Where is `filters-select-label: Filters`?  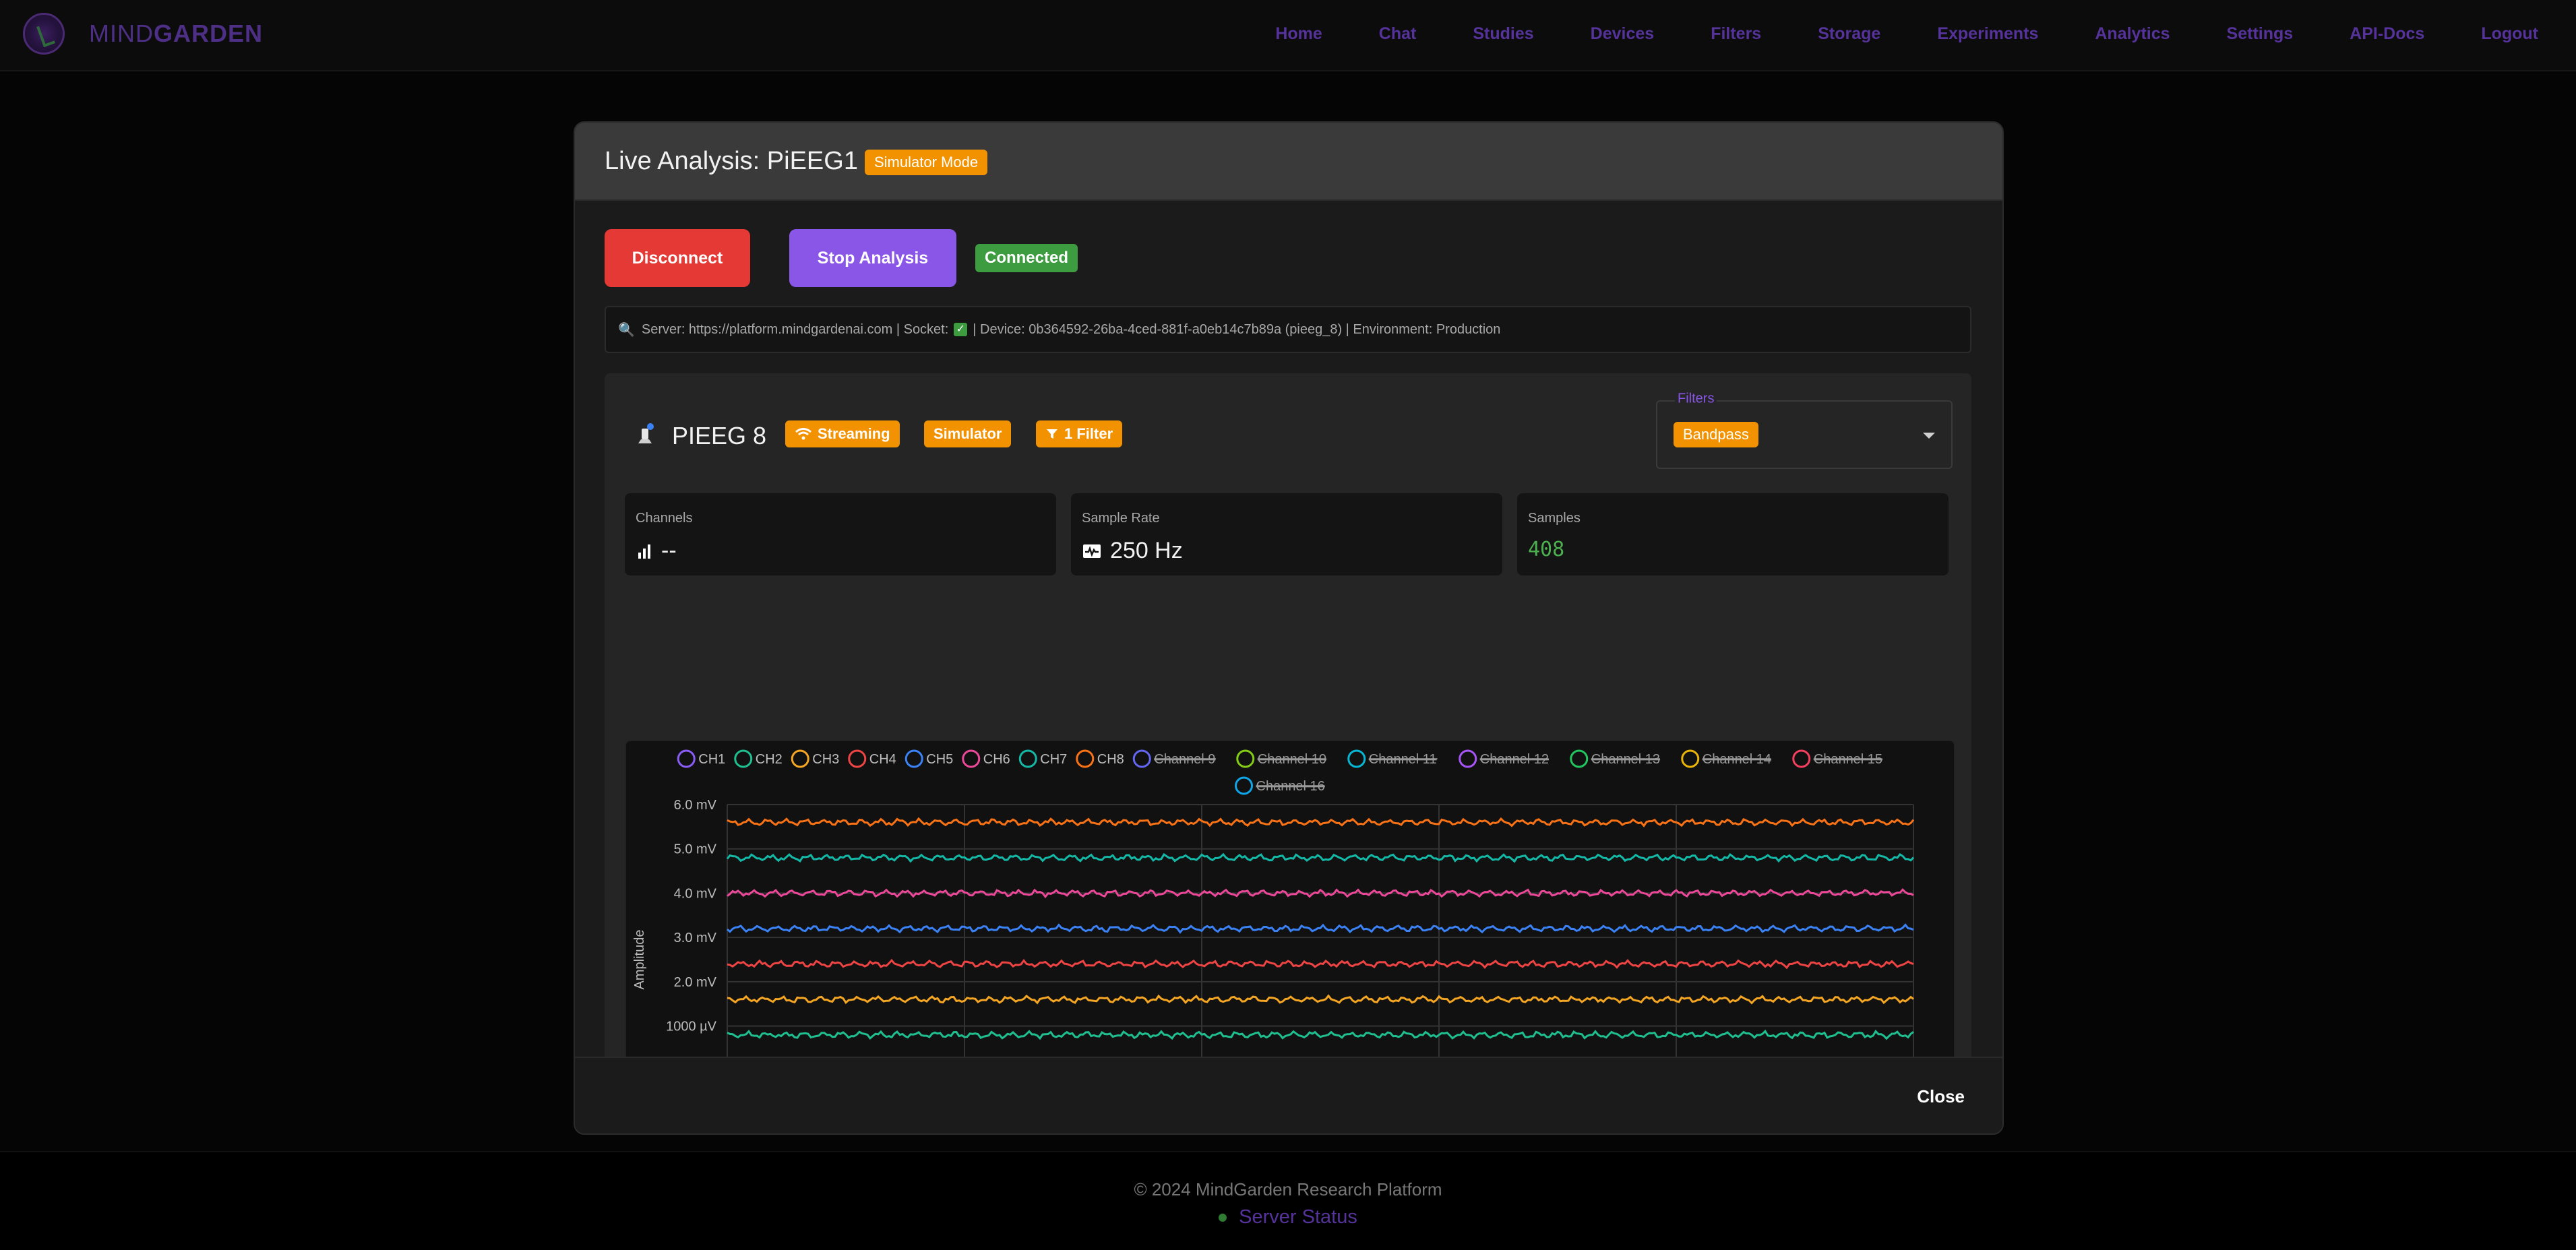 filters-select-label: Filters is located at coordinates (1696, 399).